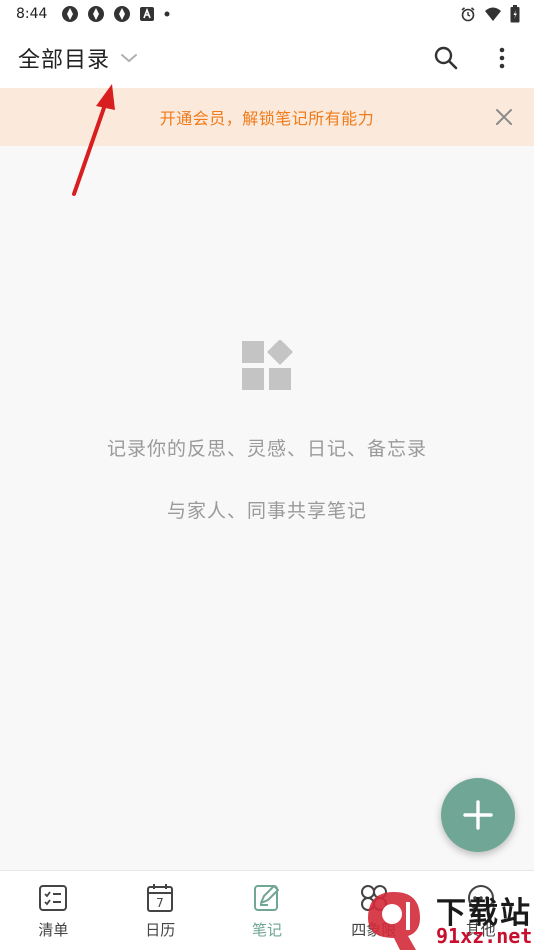 This screenshot has height=950, width=534. What do you see at coordinates (160, 930) in the screenshot?
I see `nav-label: 日历` at bounding box center [160, 930].